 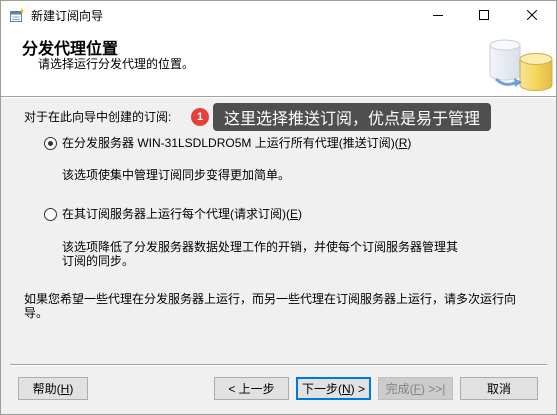 I want to click on next-button: 下一步(N) >, so click(x=333, y=388).